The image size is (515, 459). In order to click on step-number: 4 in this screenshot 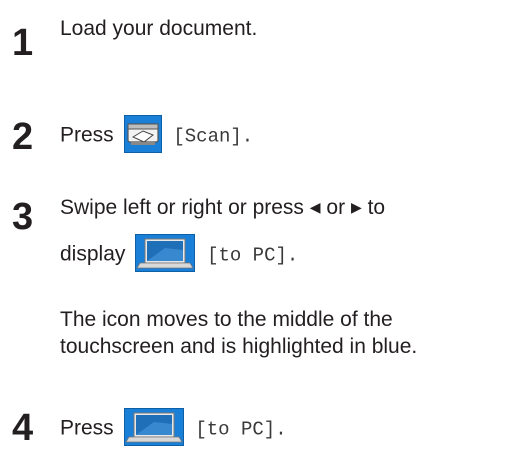, I will do `click(23, 428)`.